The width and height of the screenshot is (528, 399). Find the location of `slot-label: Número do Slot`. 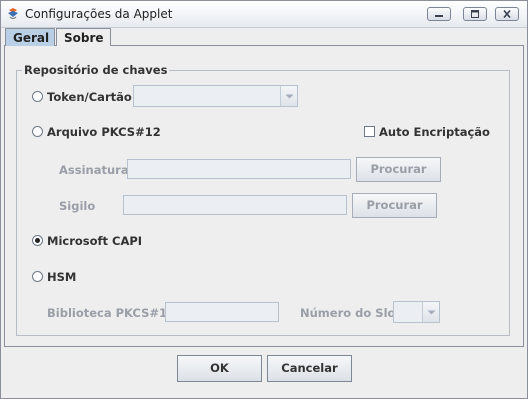

slot-label: Número do Slot is located at coordinates (350, 313).